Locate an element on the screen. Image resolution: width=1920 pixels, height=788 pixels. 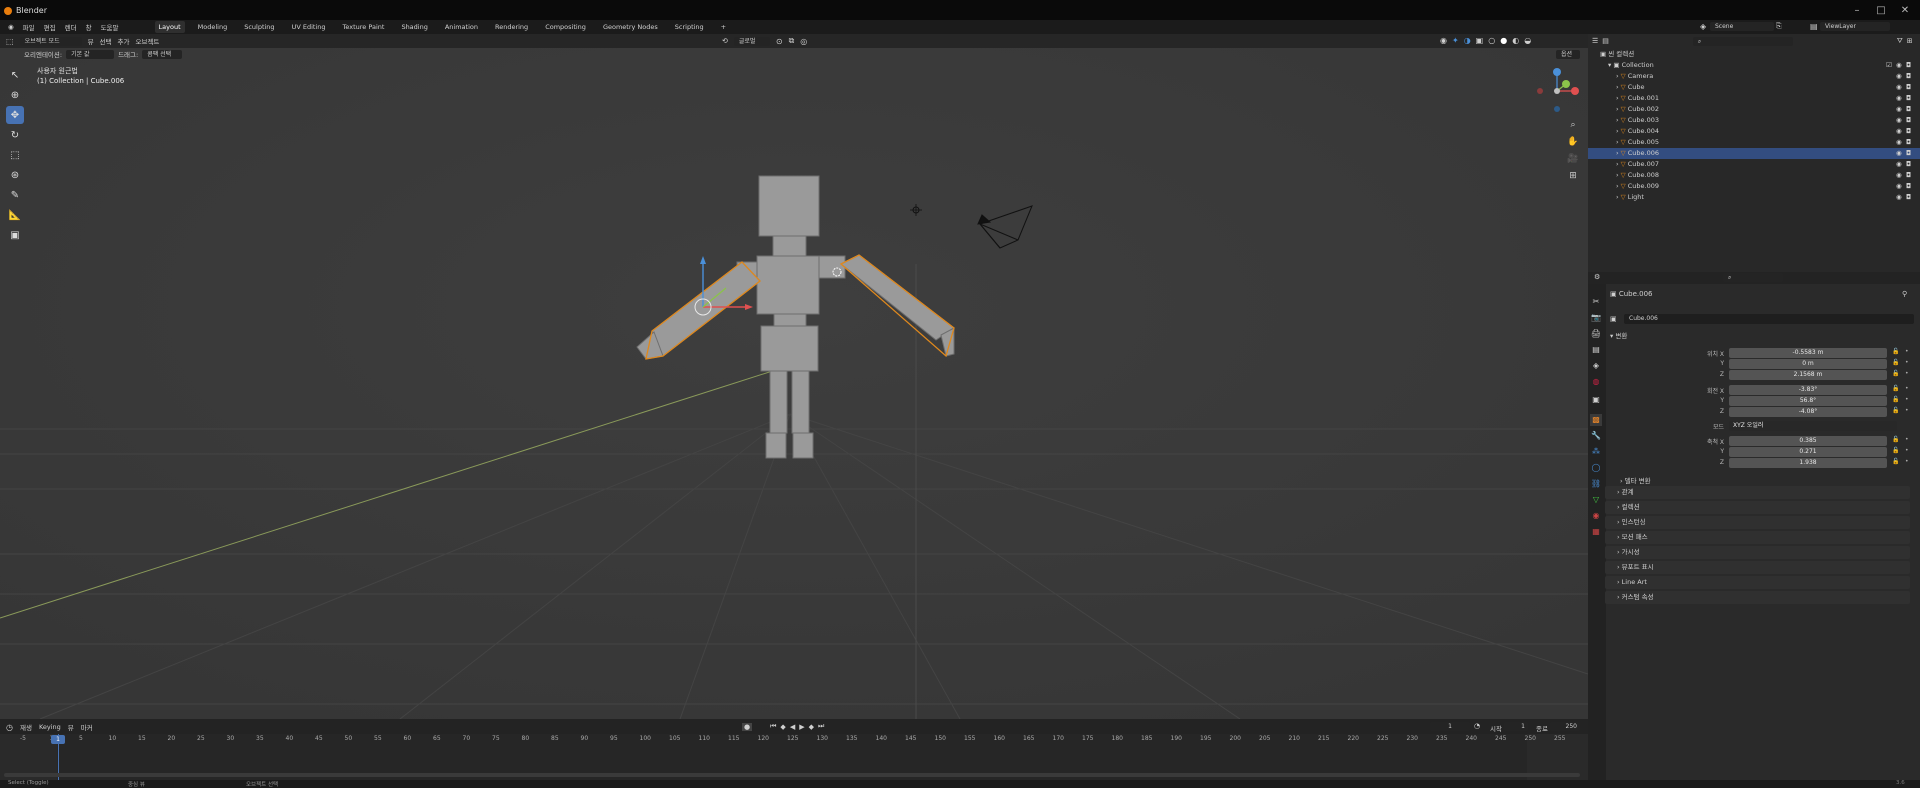
tab-modeling: Modeling is located at coordinates (213, 27).